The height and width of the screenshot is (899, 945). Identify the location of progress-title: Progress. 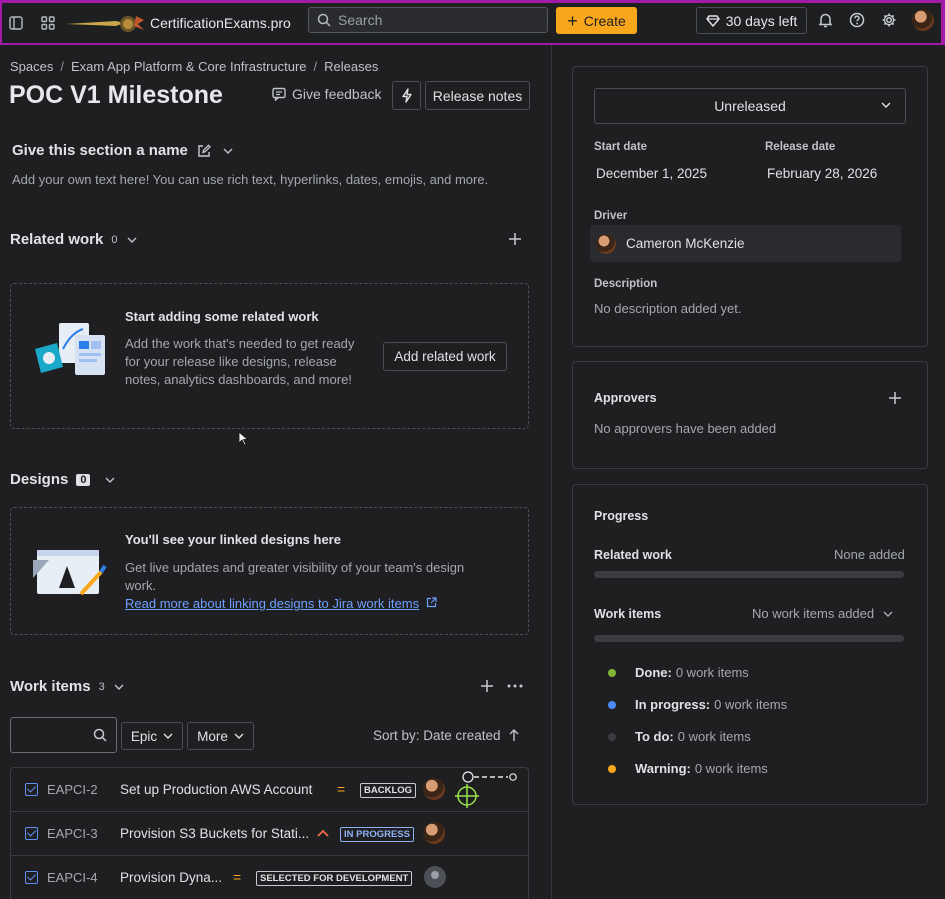
(621, 516).